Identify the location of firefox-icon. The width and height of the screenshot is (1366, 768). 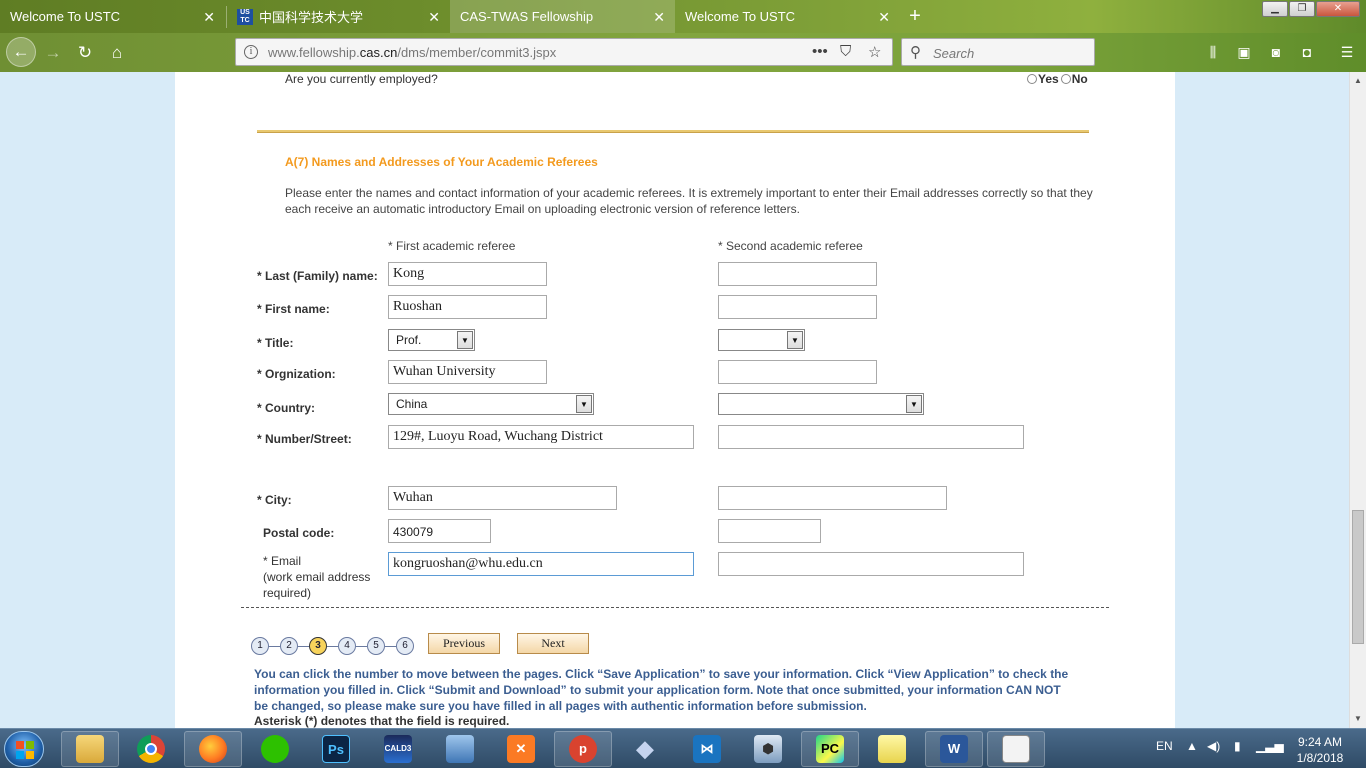
(213, 749).